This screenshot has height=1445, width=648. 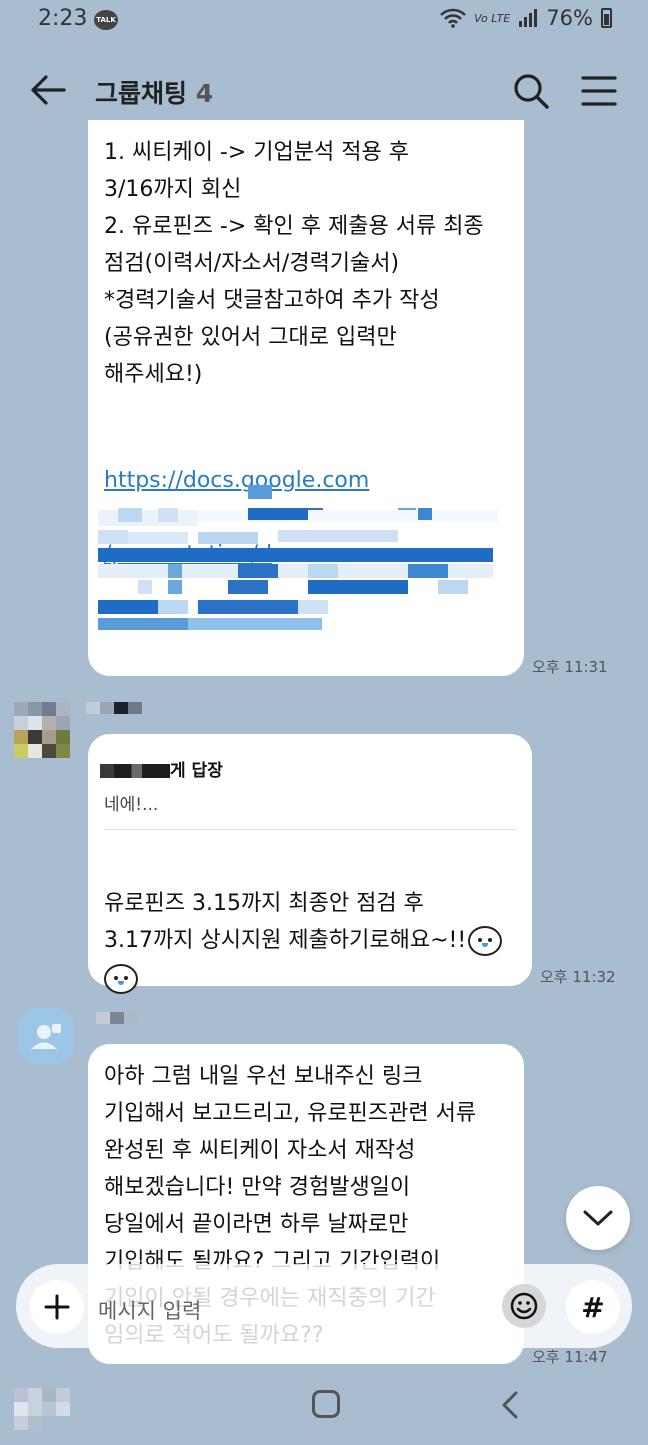 What do you see at coordinates (310, 829) in the screenshot?
I see `reply-divider` at bounding box center [310, 829].